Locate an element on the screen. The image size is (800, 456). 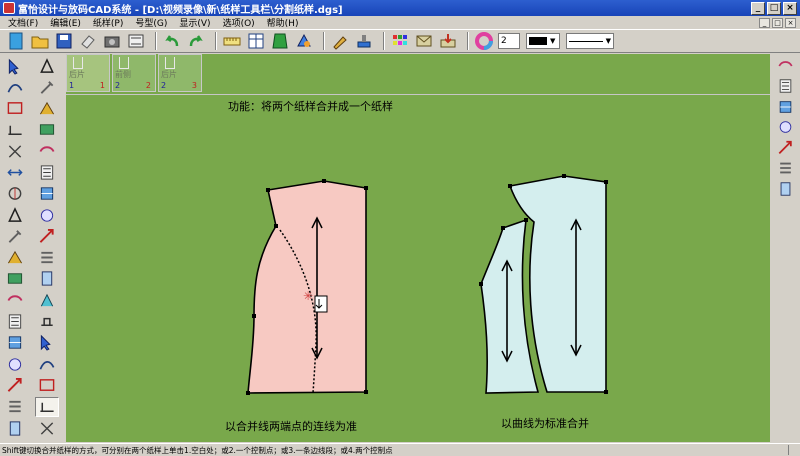
stamp-icon is located at coordinates (364, 41).